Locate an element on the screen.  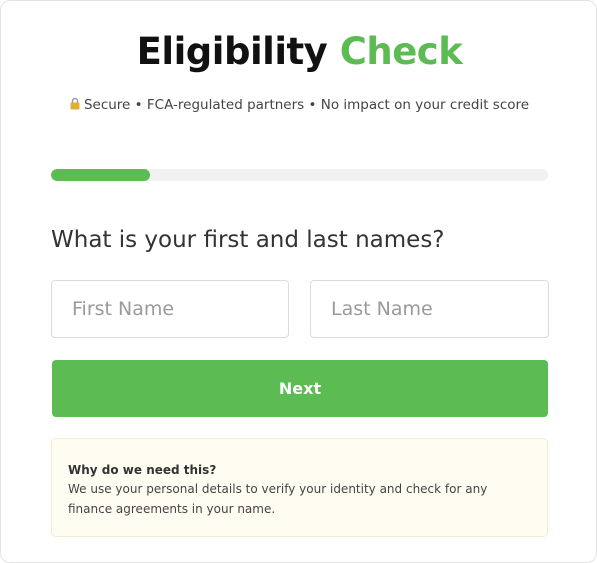
page-title: Eligibility Check is located at coordinates (299, 52).